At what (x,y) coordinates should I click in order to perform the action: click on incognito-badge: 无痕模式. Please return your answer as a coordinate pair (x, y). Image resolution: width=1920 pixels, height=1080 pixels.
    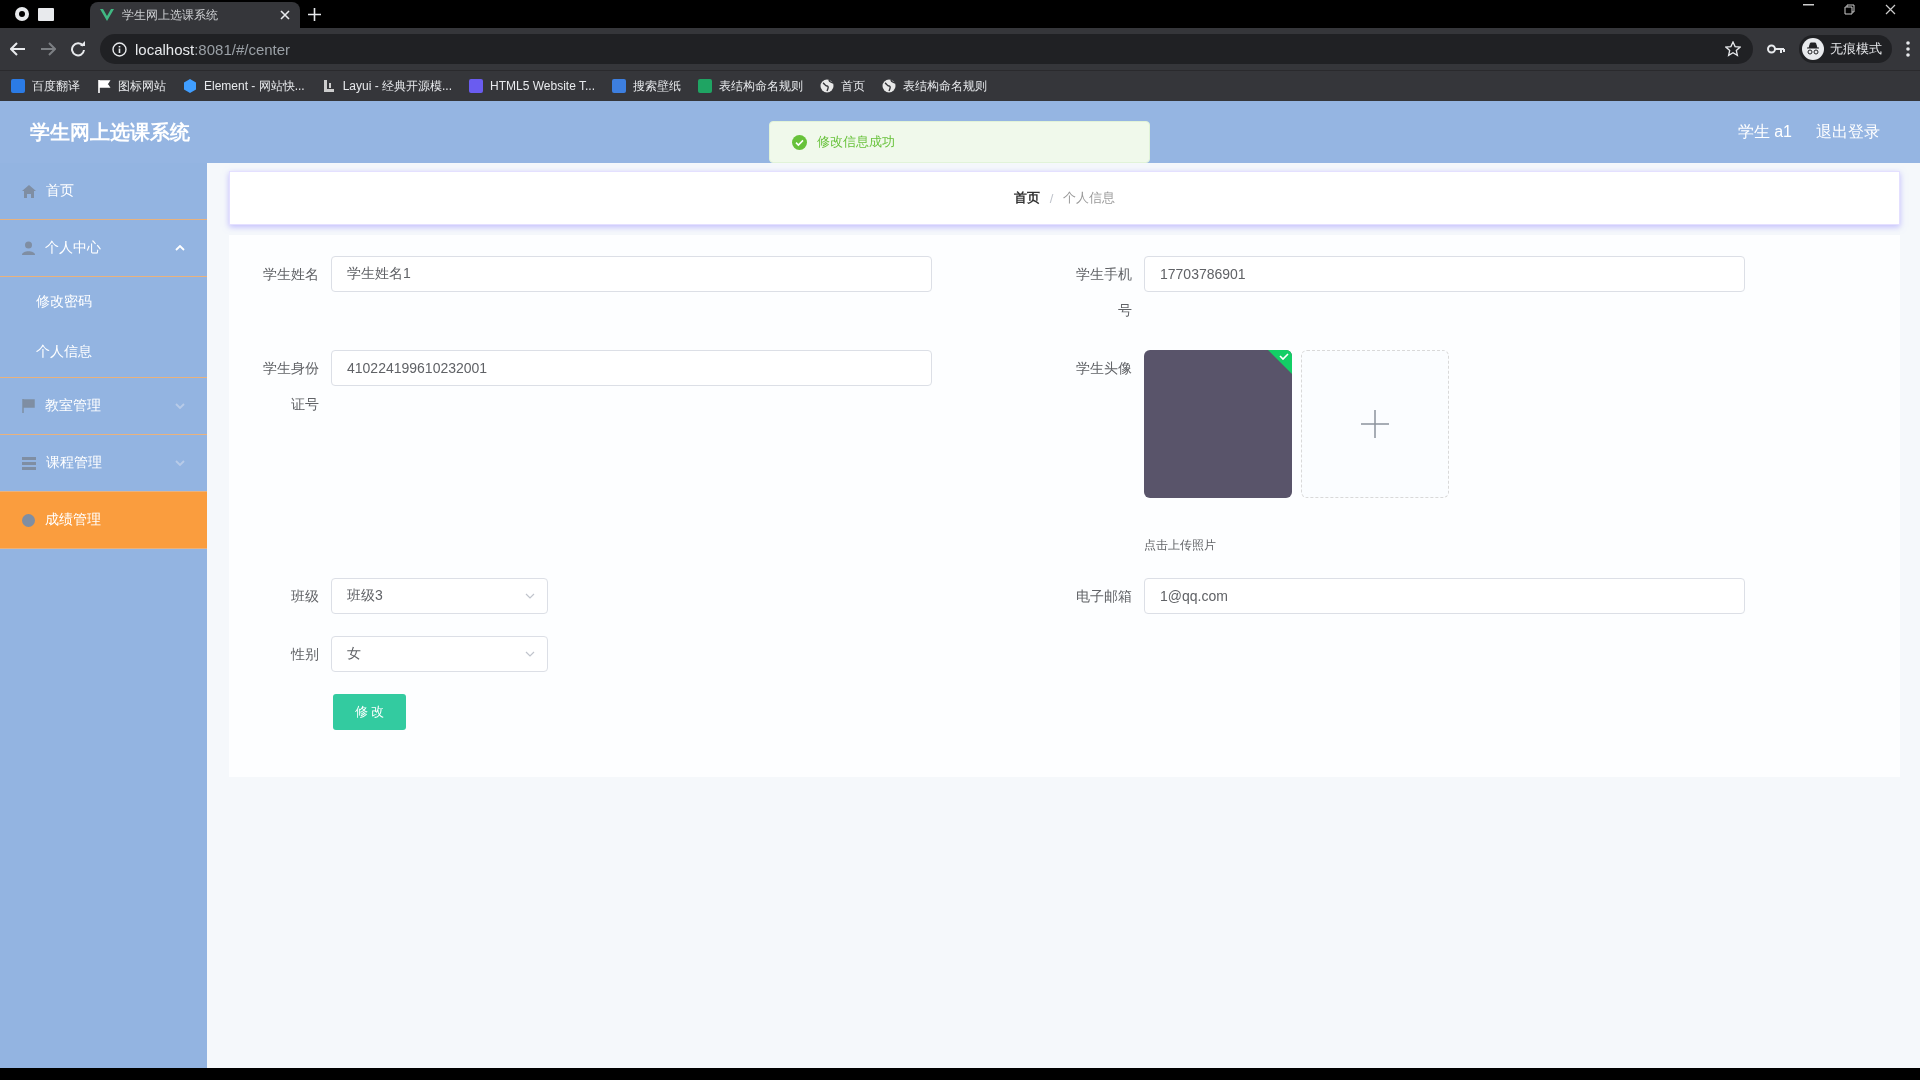
    Looking at the image, I should click on (1845, 49).